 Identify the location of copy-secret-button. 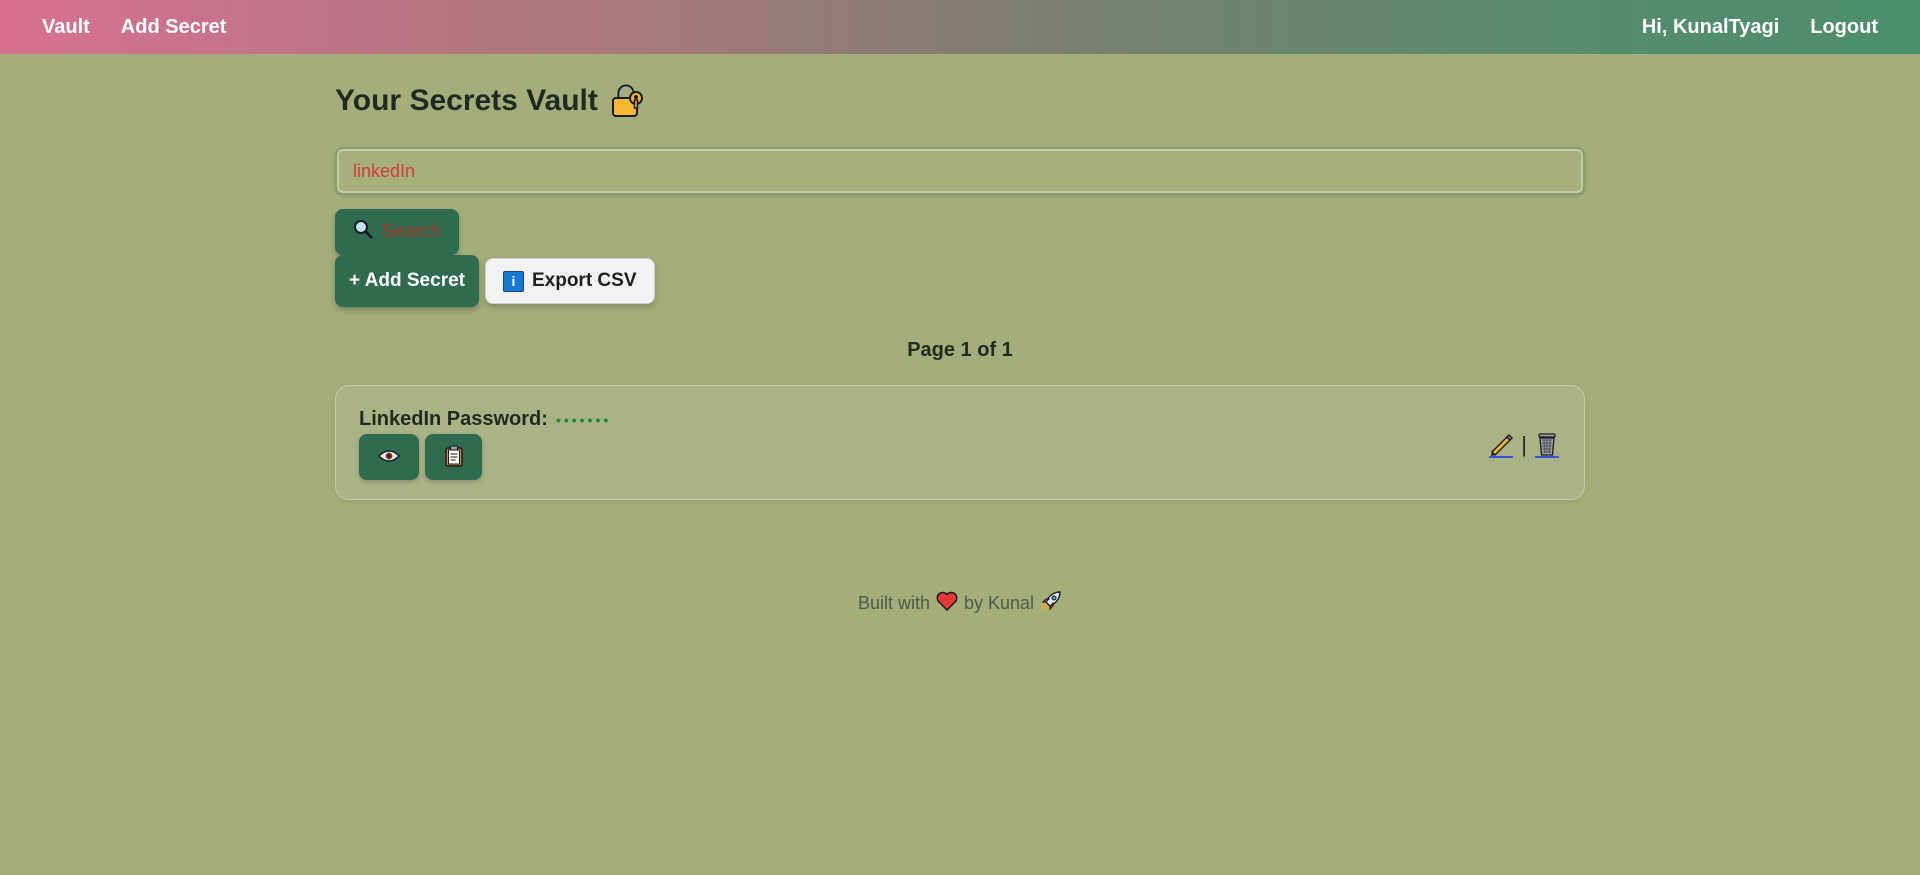
(453, 457).